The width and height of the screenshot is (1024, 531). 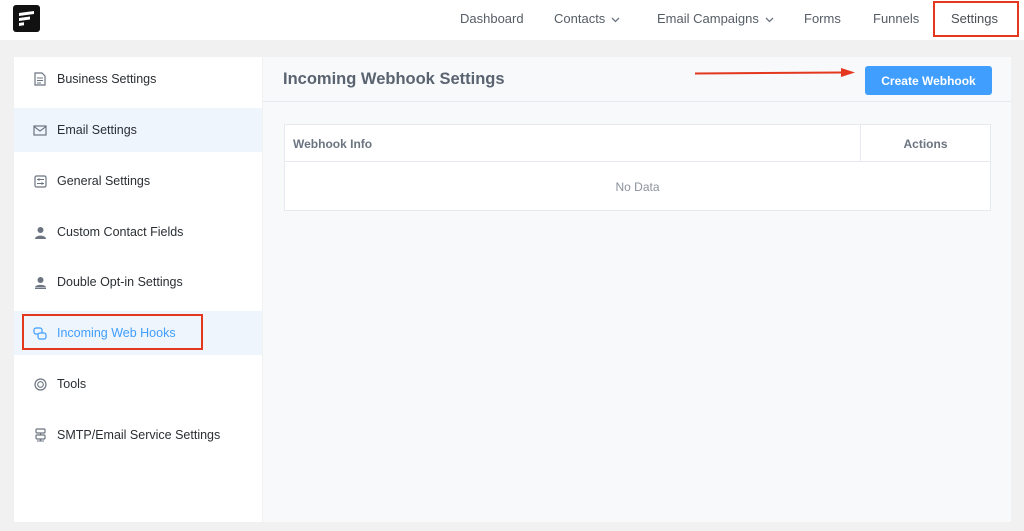 I want to click on nav-dashboard: Dashboard, so click(x=492, y=18).